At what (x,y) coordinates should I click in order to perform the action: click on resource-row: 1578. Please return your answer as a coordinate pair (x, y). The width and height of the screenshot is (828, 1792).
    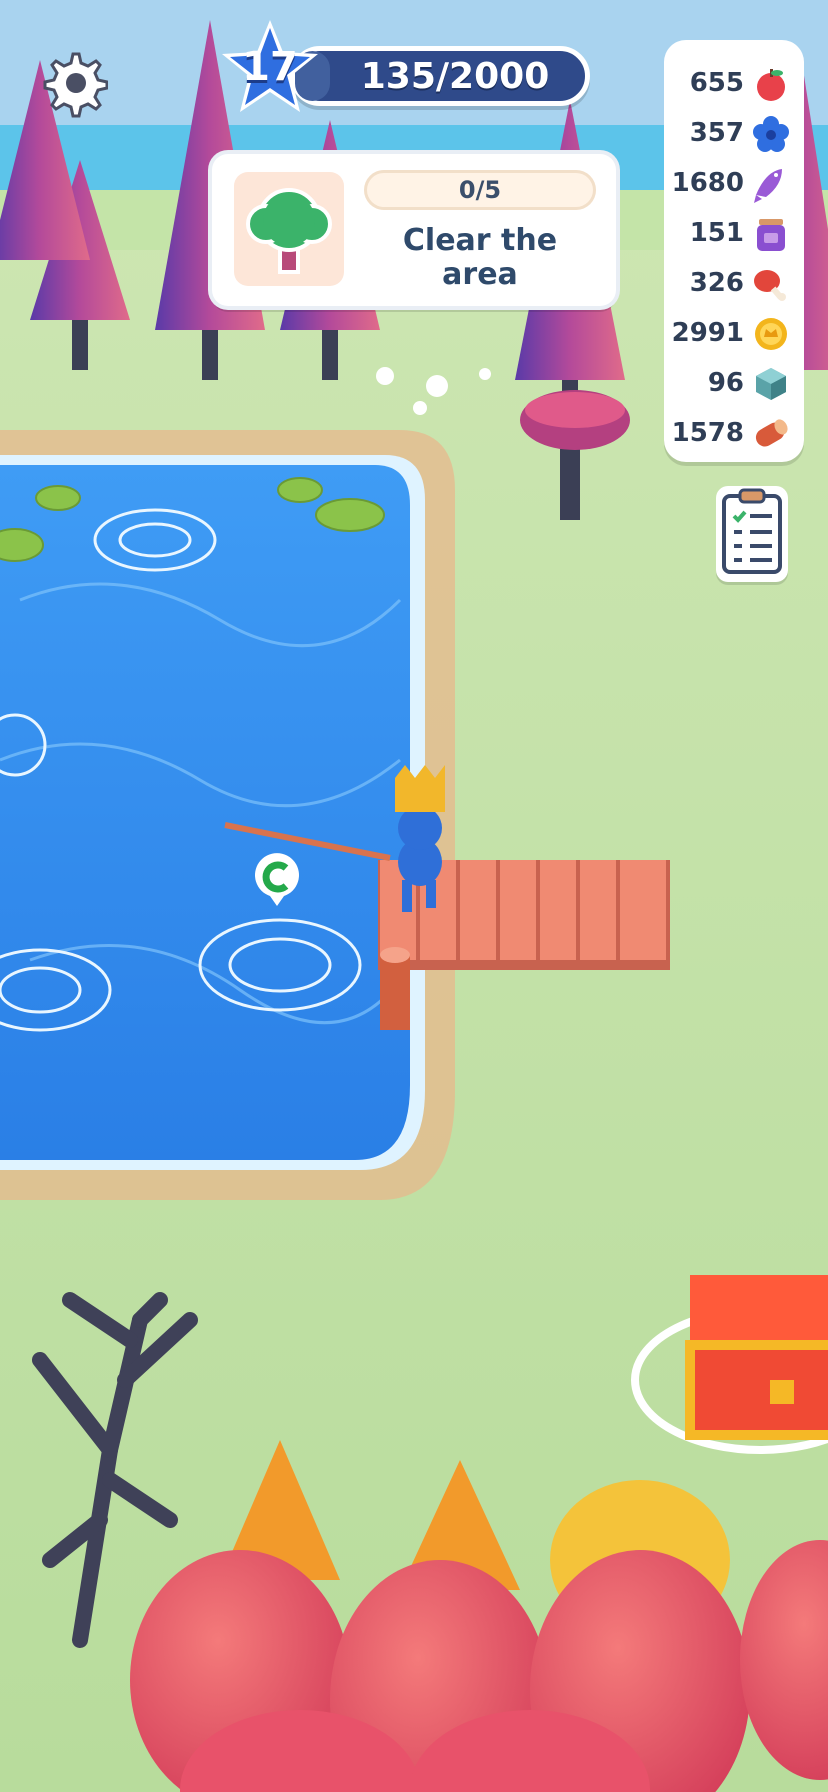
    Looking at the image, I should click on (734, 433).